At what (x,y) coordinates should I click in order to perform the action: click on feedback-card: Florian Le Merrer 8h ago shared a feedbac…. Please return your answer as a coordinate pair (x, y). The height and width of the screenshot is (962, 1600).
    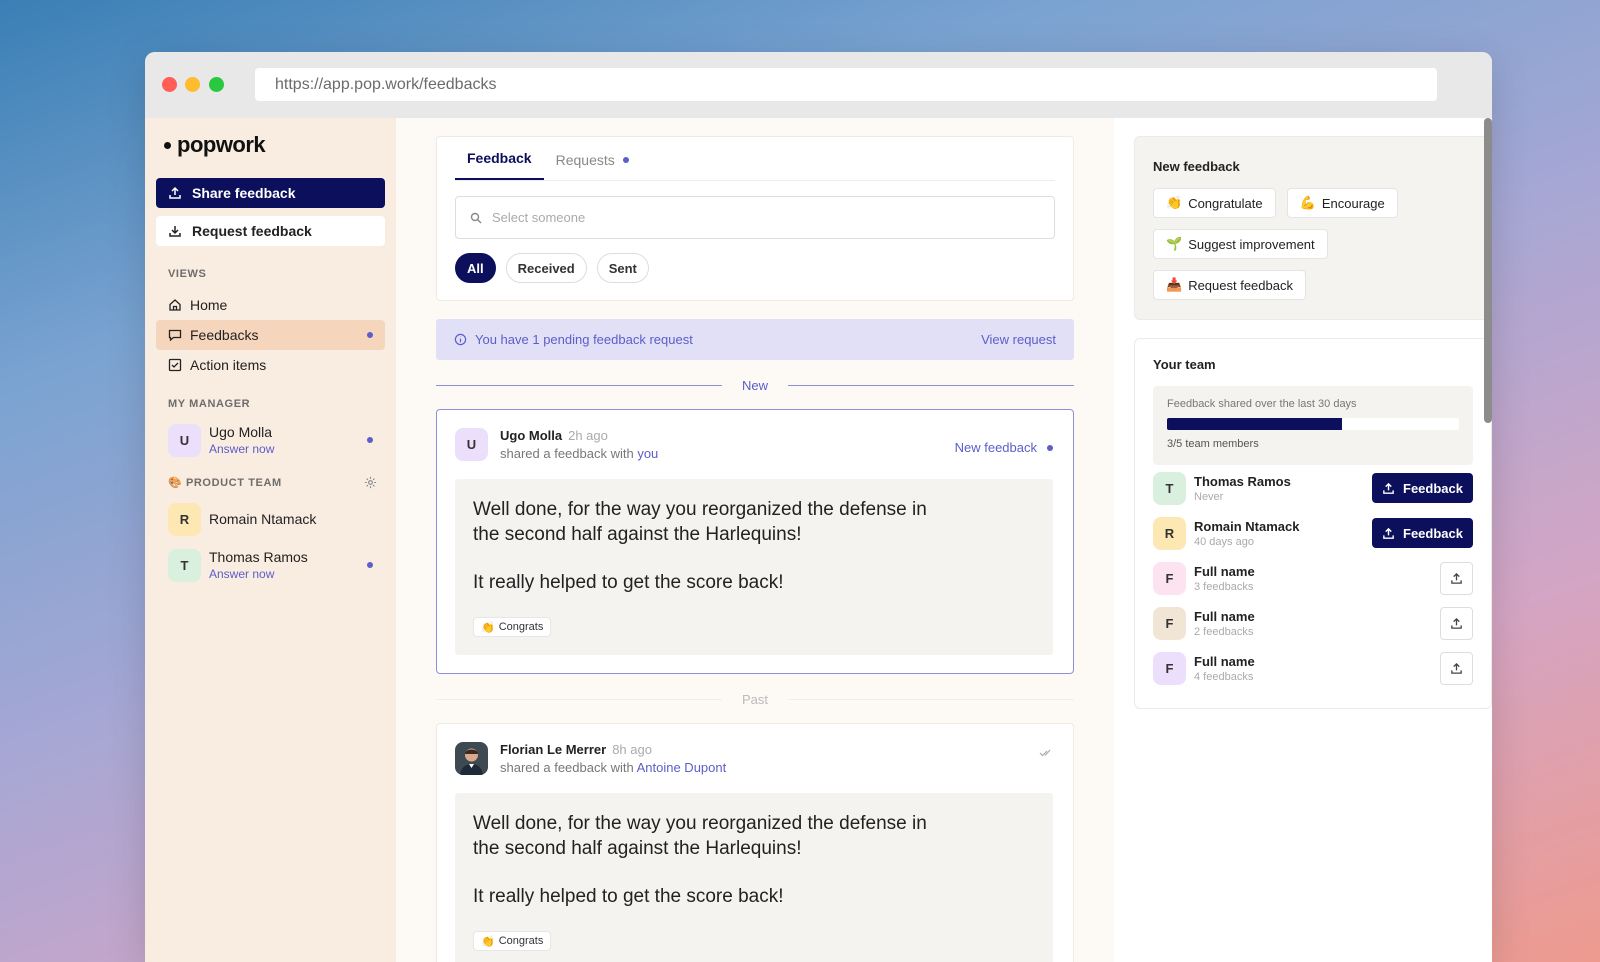
    Looking at the image, I should click on (755, 842).